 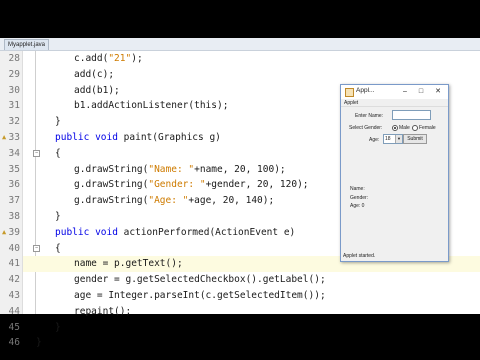 I want to click on close-icon: ✕, so click(x=438, y=92).